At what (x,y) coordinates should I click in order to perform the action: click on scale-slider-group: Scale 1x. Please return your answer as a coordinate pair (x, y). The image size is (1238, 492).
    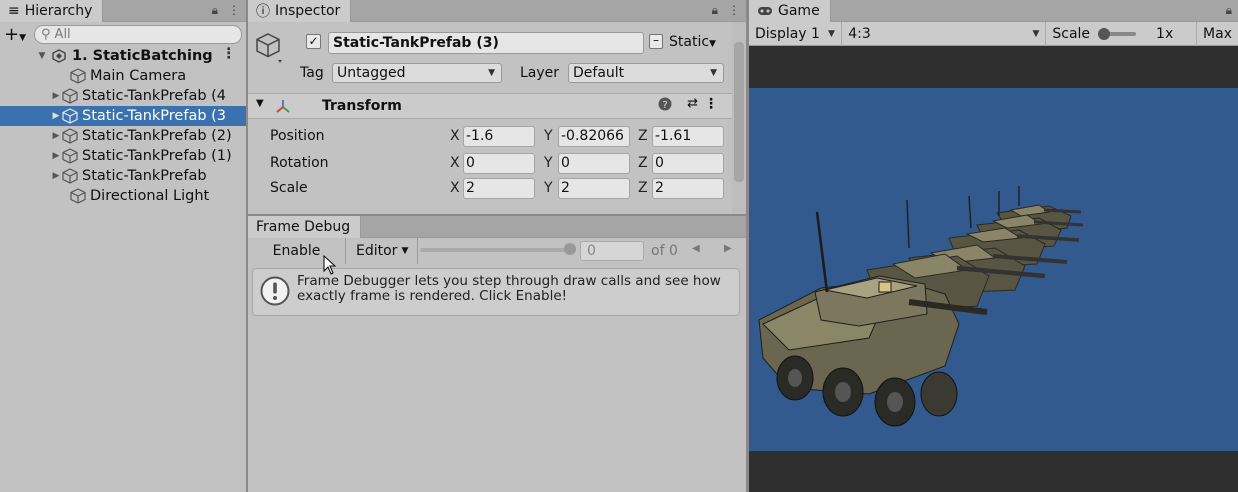
    Looking at the image, I should click on (1122, 33).